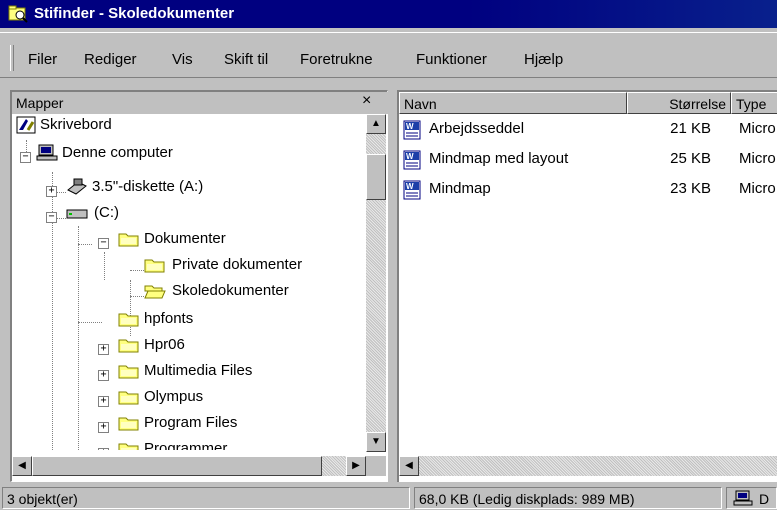  I want to click on file-size: 25 KB, so click(690, 158).